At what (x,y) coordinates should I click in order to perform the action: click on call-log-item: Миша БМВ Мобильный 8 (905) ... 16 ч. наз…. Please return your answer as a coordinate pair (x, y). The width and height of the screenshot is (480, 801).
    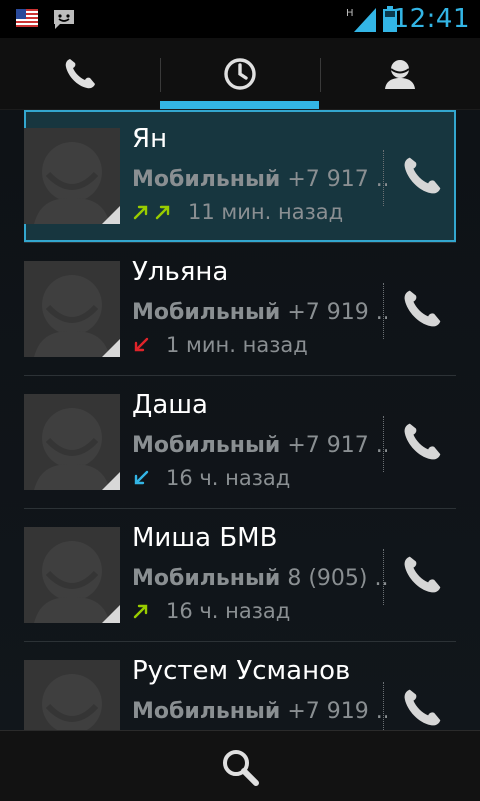
    Looking at the image, I should click on (240, 575).